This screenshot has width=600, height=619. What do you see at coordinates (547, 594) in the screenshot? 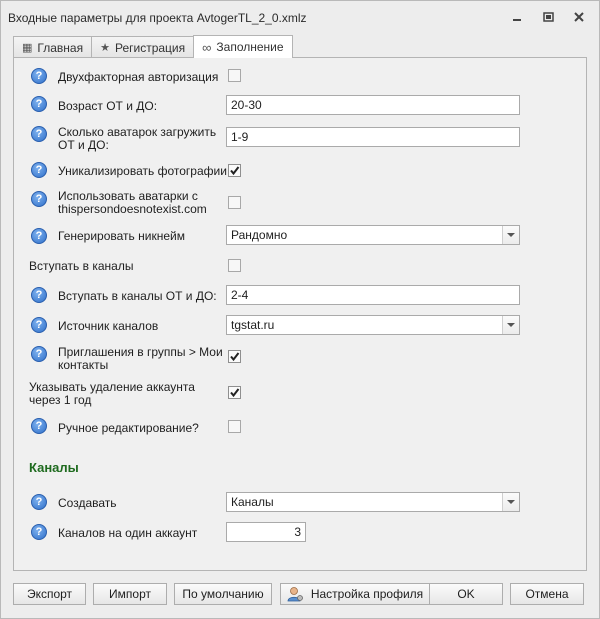
I see `cancel-button: Отмена` at bounding box center [547, 594].